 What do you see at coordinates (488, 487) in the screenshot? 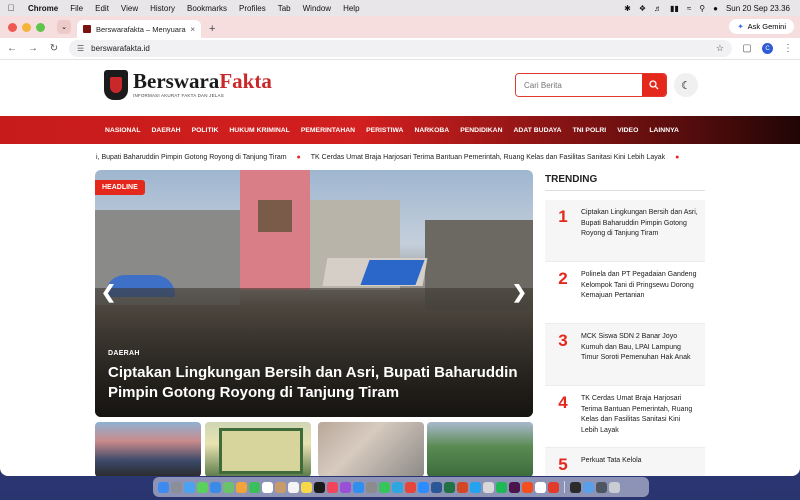
I see `preview-app-icon` at bounding box center [488, 487].